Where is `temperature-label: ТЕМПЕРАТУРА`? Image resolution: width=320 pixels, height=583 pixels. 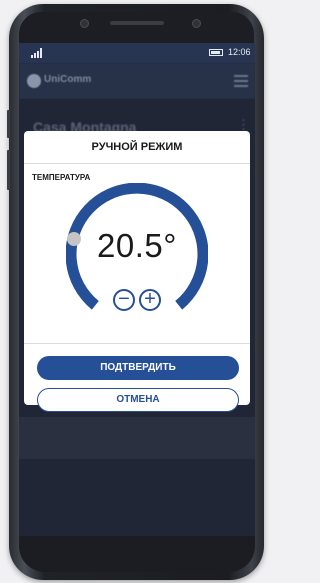
temperature-label: ТЕМПЕРАТУРА is located at coordinates (61, 177).